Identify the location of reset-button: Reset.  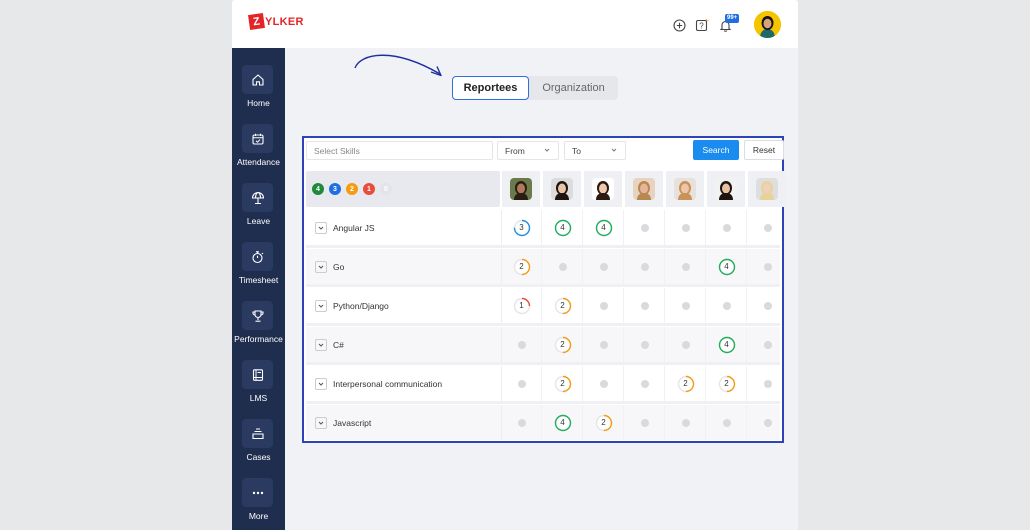
(764, 150).